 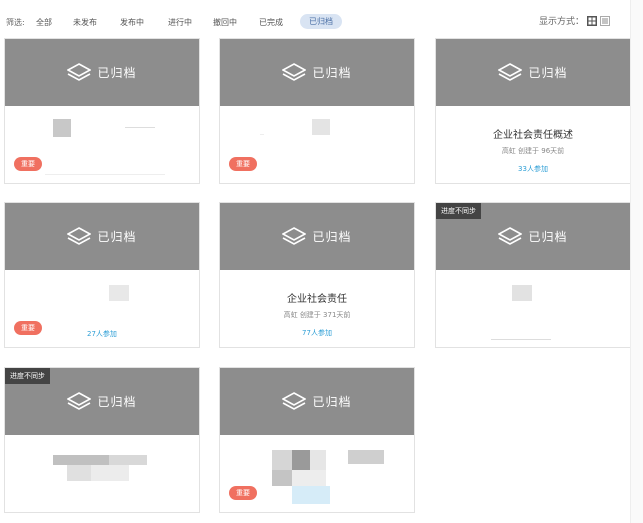 I want to click on participants-count: 77人参加, so click(x=317, y=333).